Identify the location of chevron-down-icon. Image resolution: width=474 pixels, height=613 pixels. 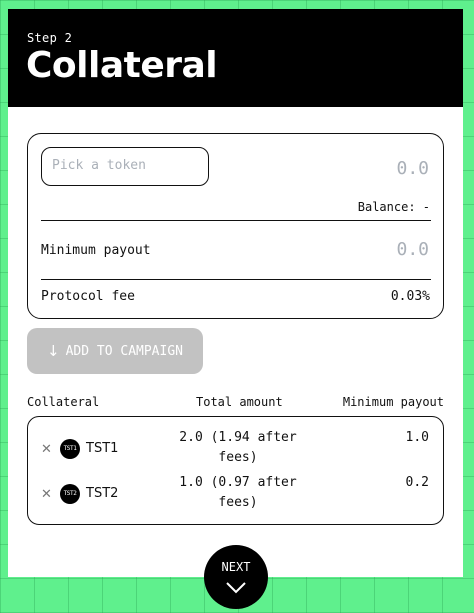
(236, 588).